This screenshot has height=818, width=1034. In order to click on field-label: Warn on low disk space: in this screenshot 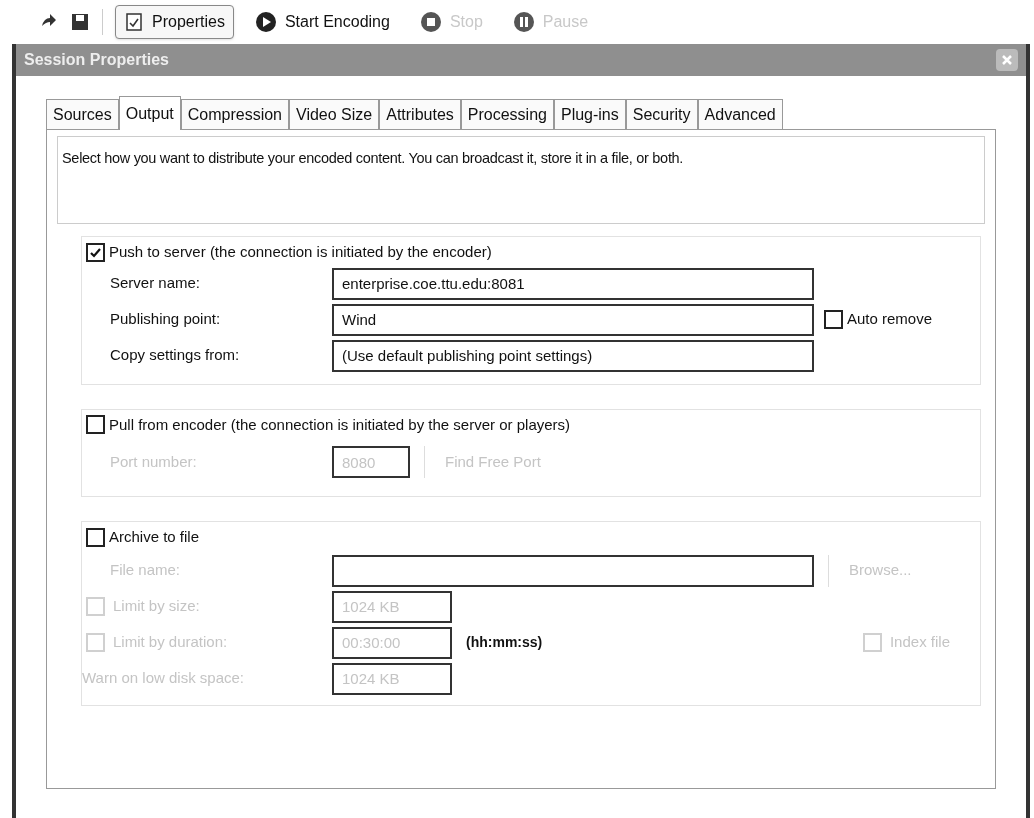, I will do `click(163, 678)`.